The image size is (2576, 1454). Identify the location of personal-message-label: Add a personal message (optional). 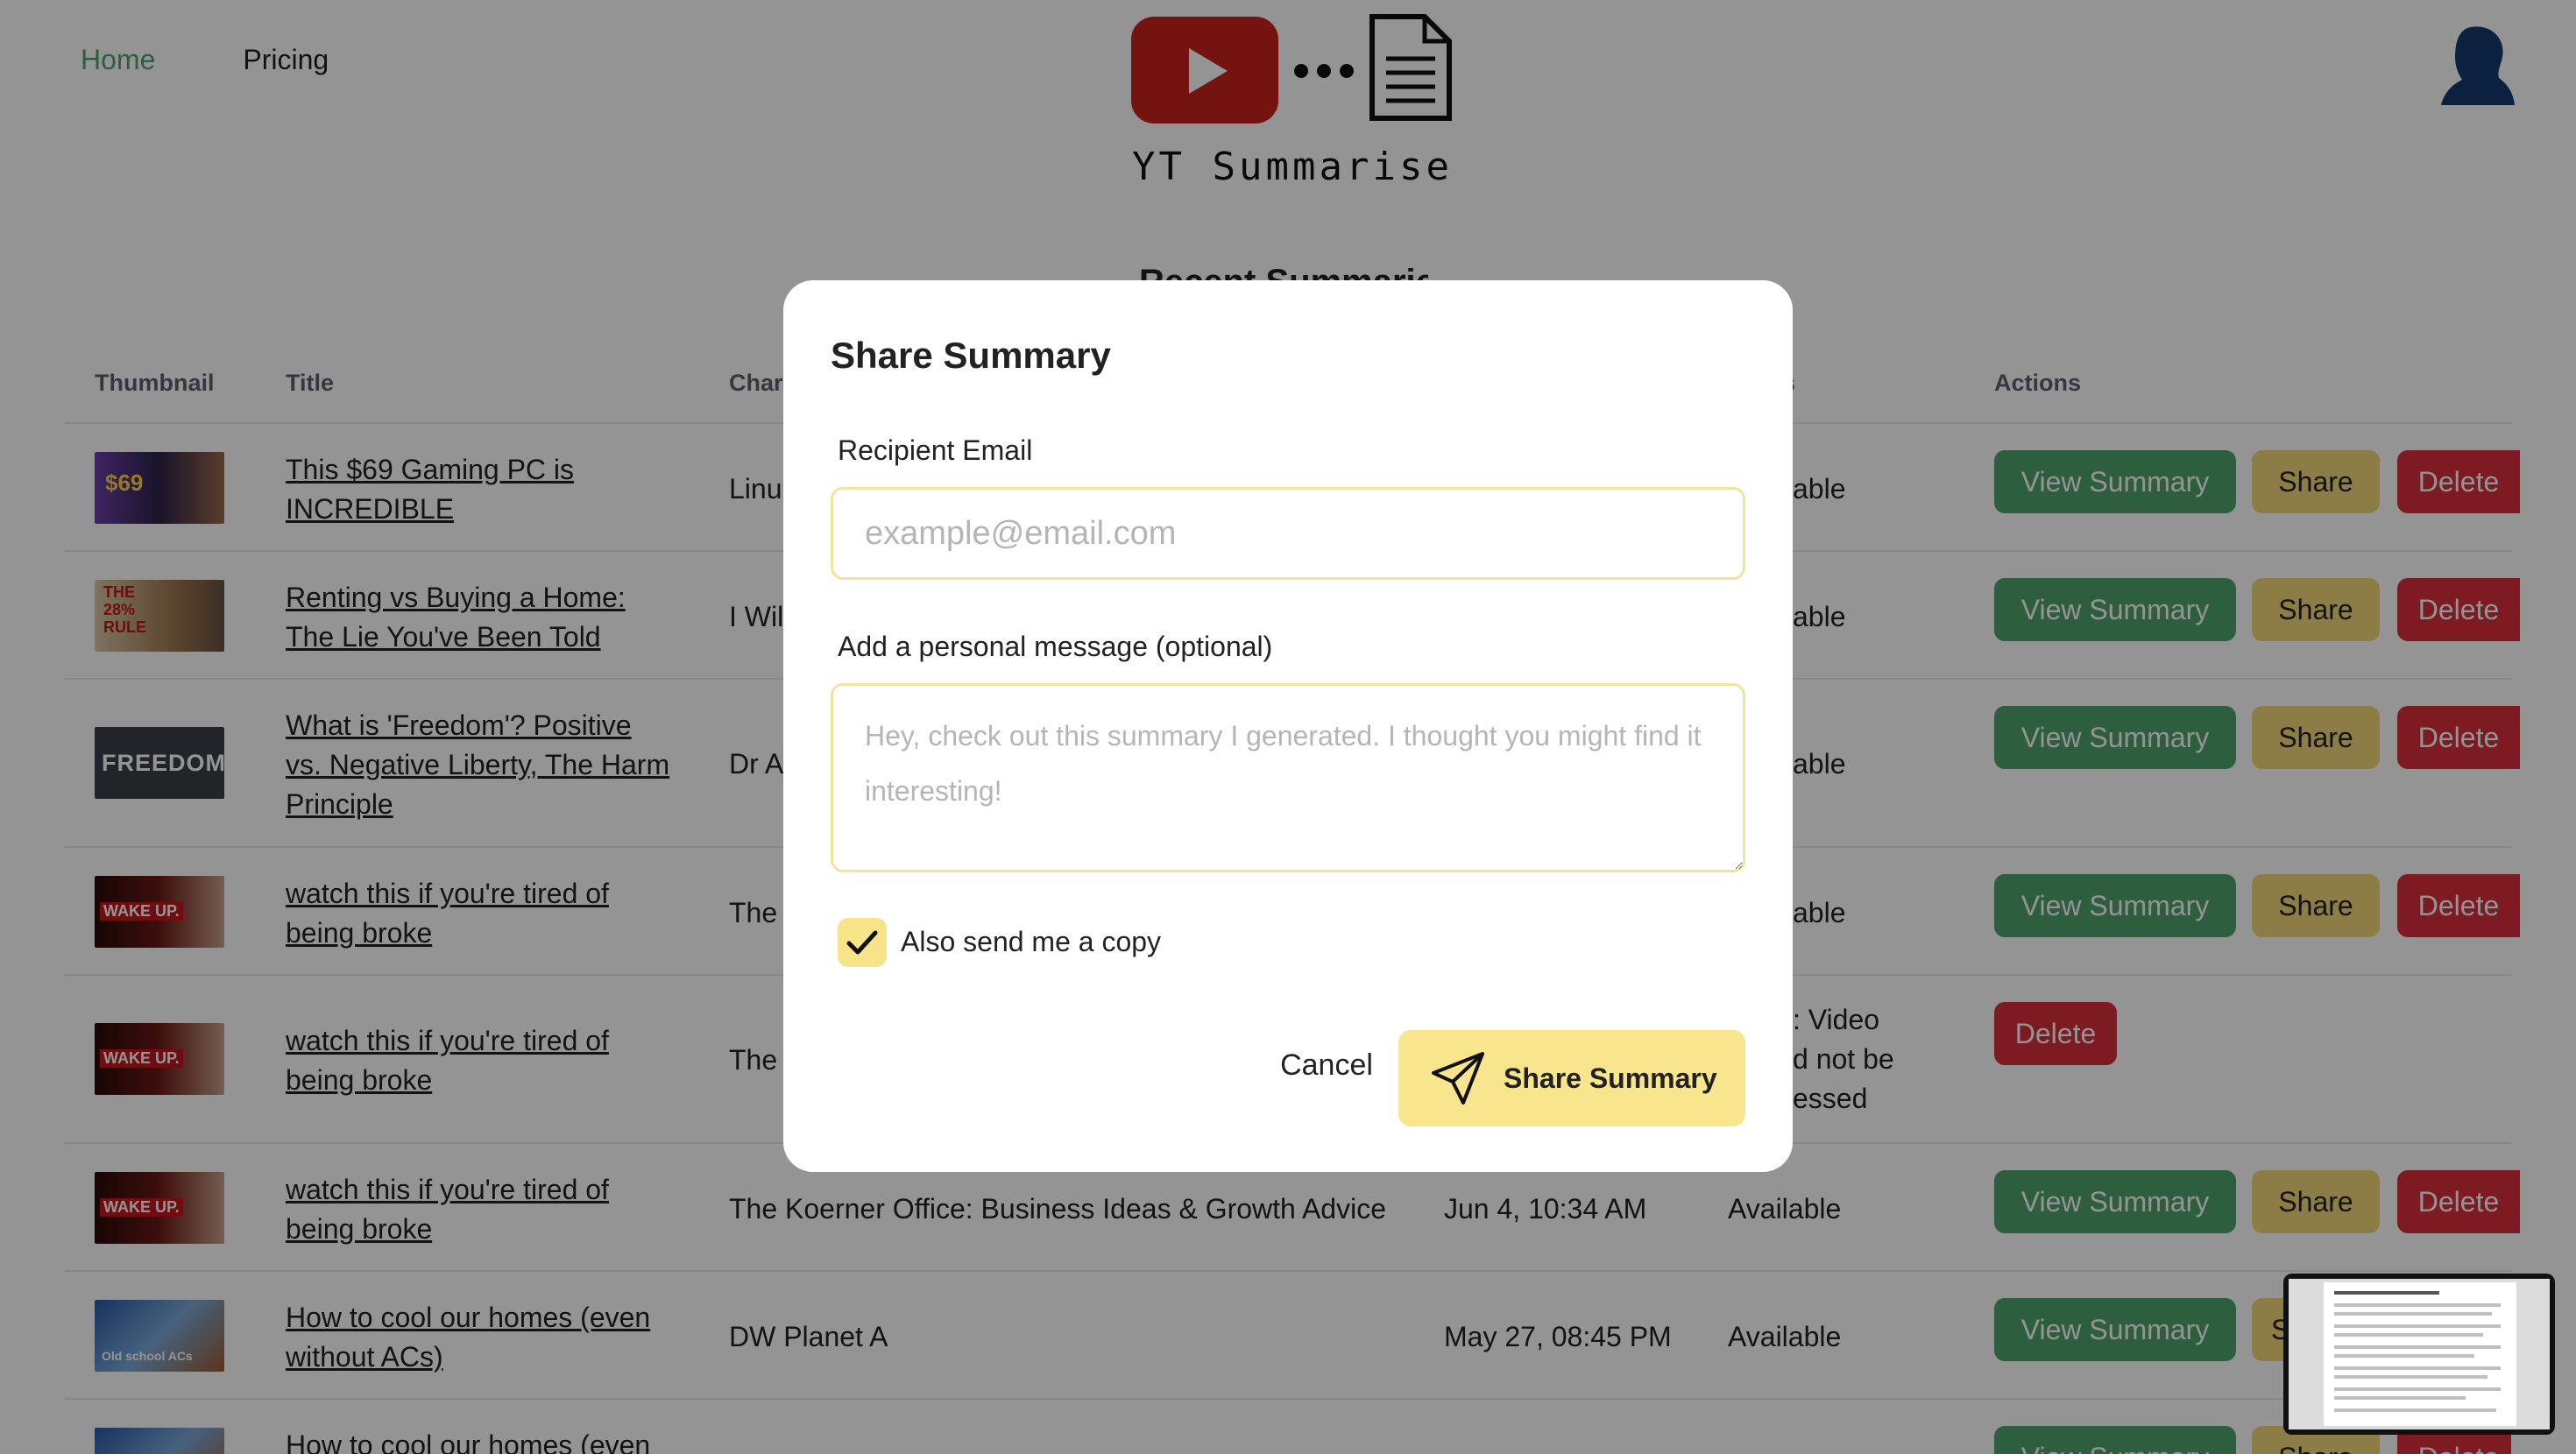
(1055, 646).